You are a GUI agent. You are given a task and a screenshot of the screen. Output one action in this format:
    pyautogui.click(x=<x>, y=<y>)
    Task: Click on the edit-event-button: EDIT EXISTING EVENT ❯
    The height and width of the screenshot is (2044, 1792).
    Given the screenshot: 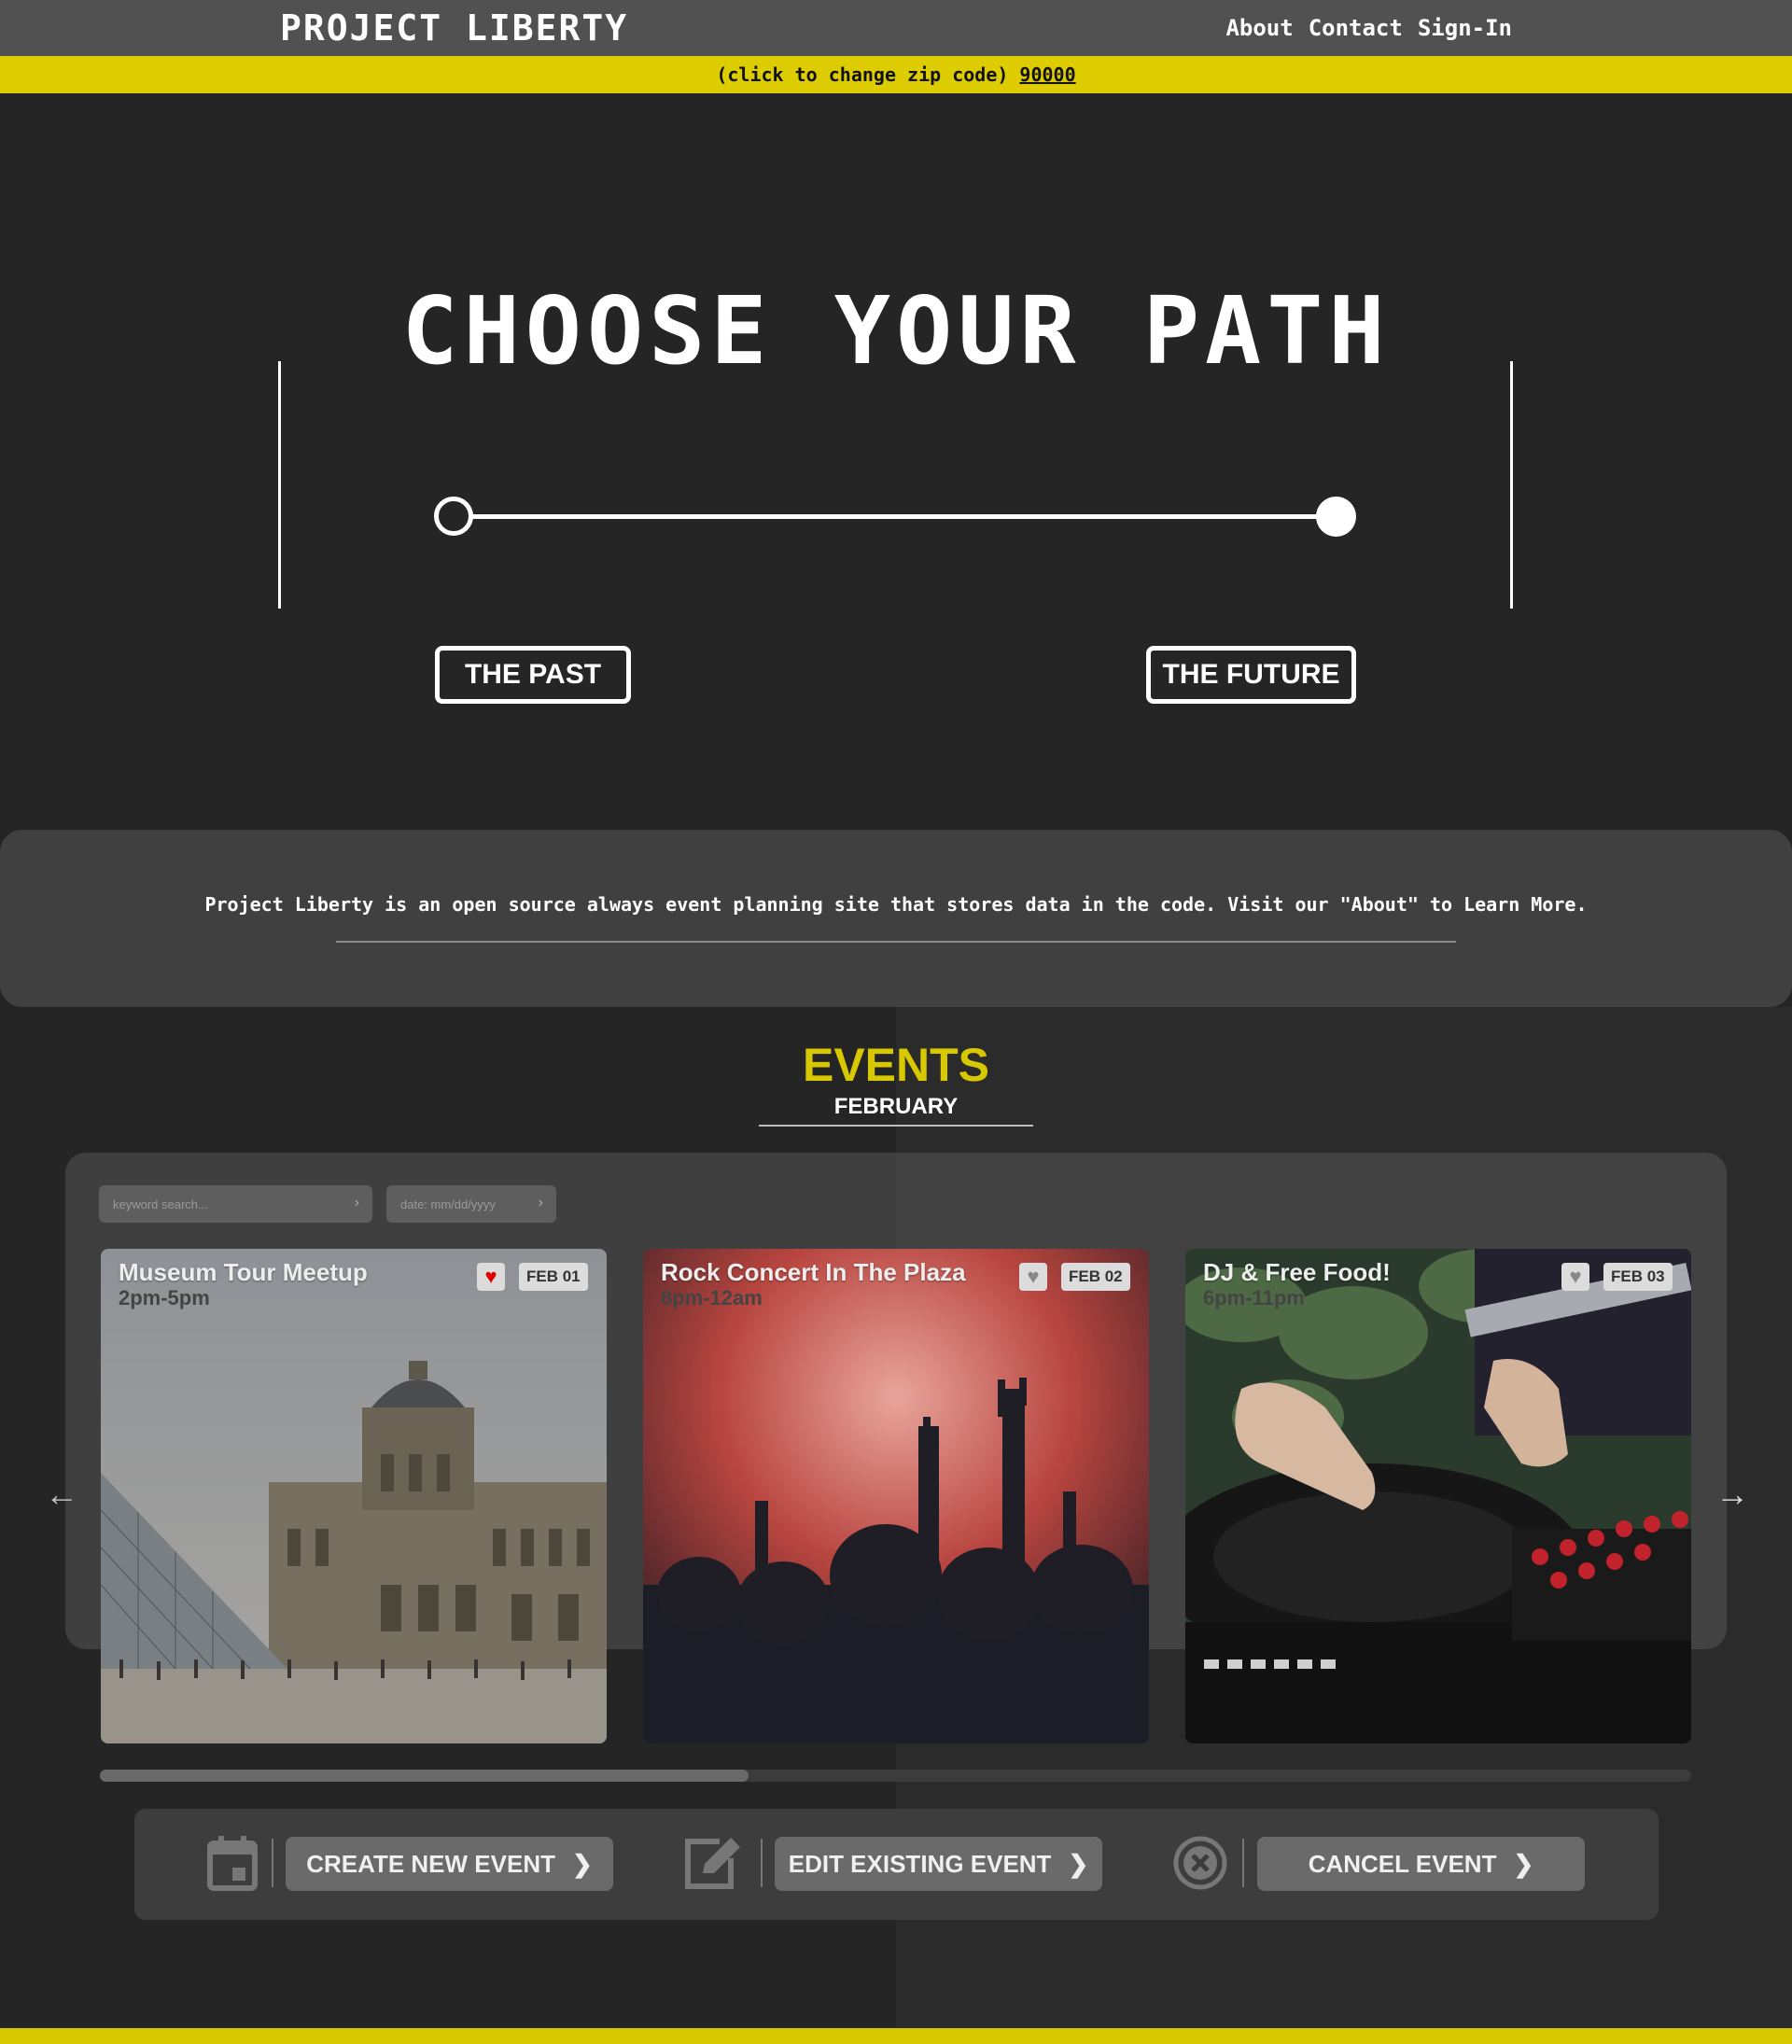 What is the action you would take?
    pyautogui.click(x=938, y=1864)
    